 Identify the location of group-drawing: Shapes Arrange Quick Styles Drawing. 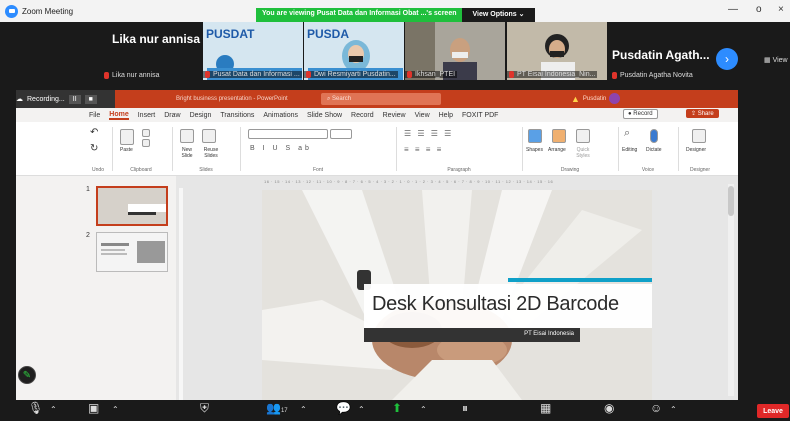
(570, 149).